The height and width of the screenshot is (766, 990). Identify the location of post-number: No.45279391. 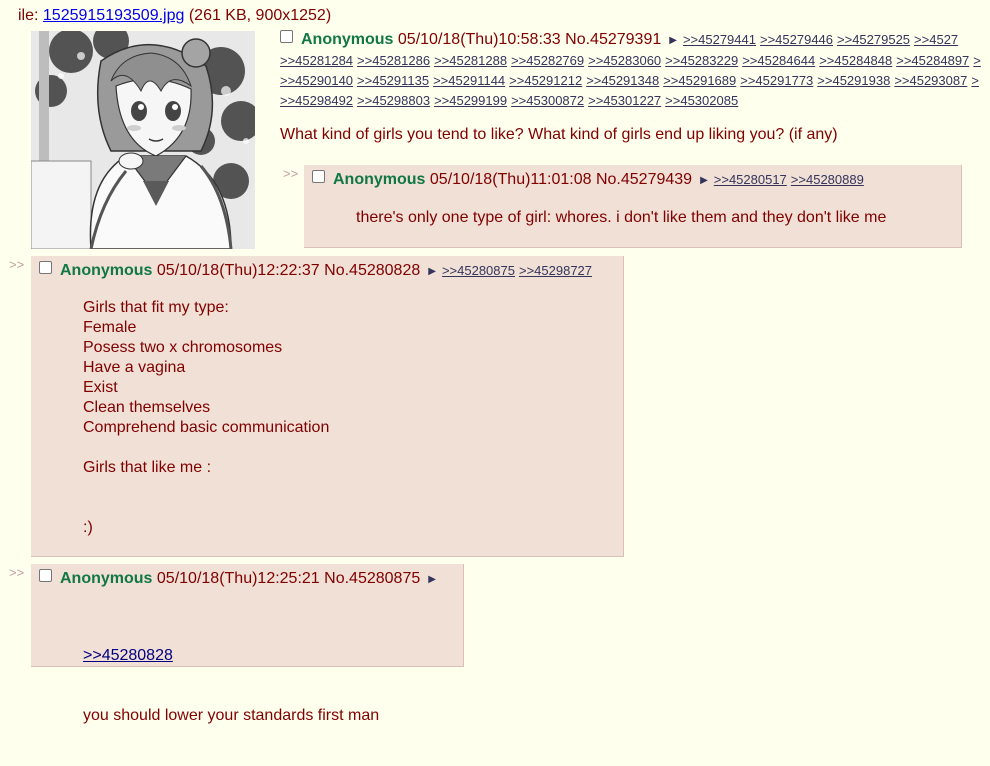
(613, 39).